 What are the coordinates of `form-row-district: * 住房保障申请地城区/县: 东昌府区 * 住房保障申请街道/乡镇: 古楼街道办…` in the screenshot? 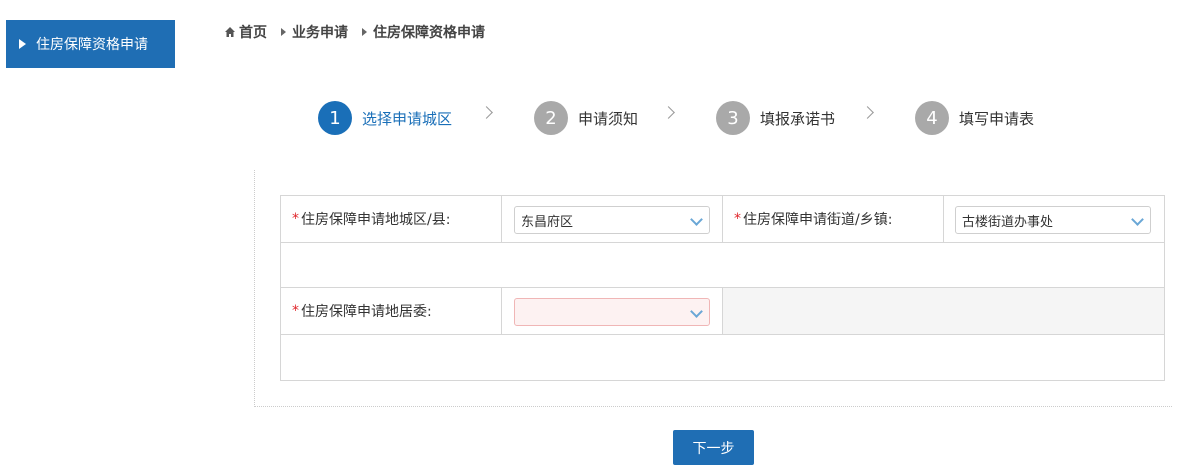 It's located at (722, 219).